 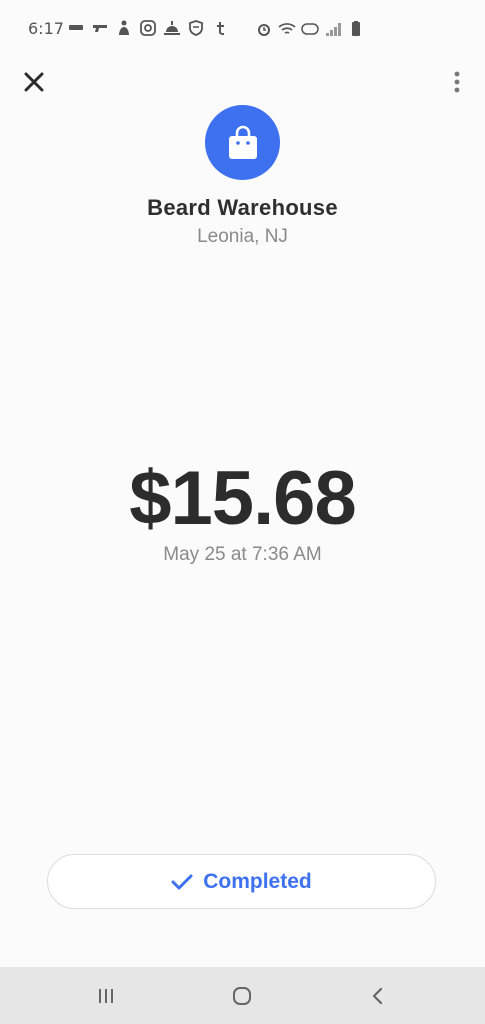 I want to click on recents-icon, so click(x=106, y=996).